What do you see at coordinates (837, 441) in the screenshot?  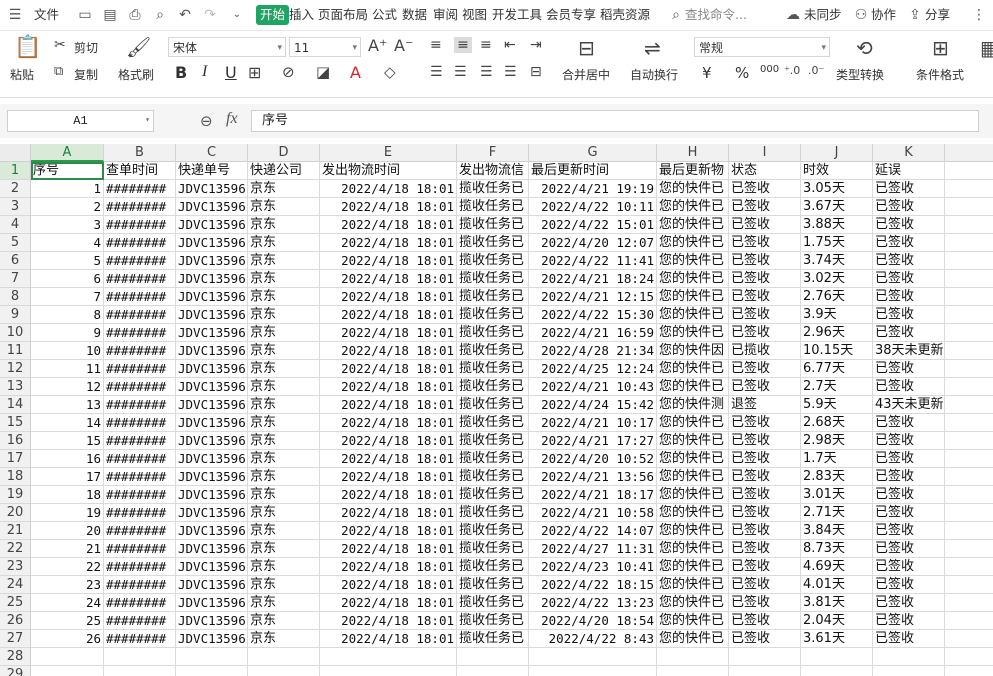 I see `cell: 2.98天` at bounding box center [837, 441].